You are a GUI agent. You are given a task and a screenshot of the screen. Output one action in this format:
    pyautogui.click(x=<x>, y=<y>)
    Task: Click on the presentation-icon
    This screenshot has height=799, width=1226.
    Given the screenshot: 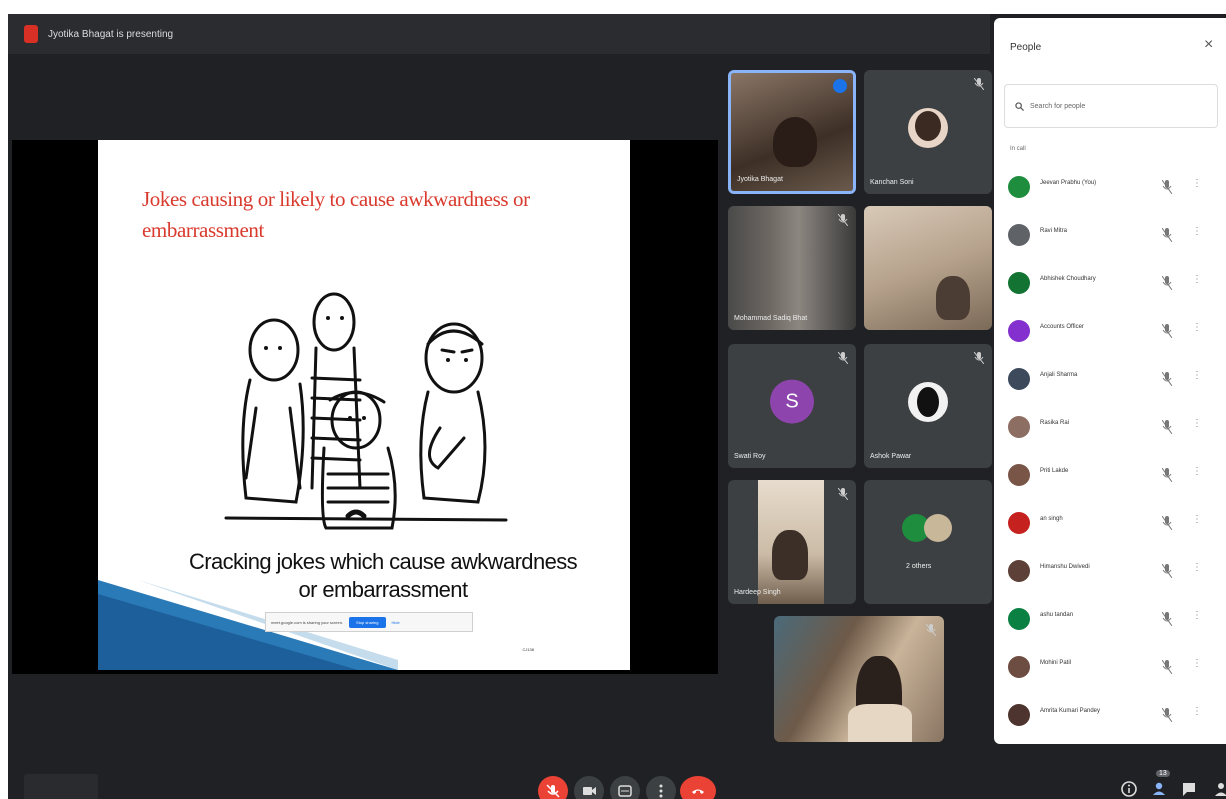 What is the action you would take?
    pyautogui.click(x=31, y=34)
    